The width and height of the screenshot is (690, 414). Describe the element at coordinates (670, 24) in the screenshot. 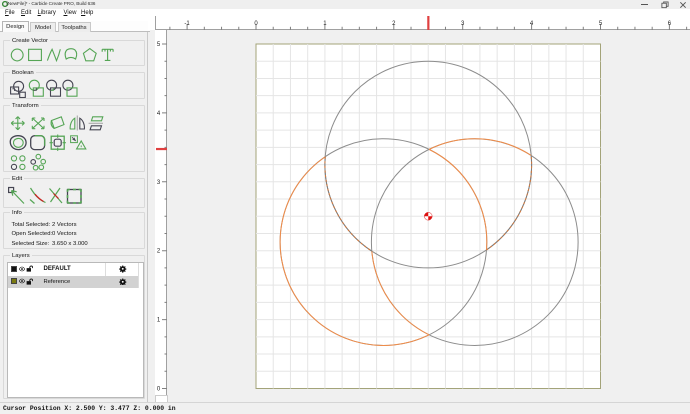

I see `svg-text: 6` at that location.